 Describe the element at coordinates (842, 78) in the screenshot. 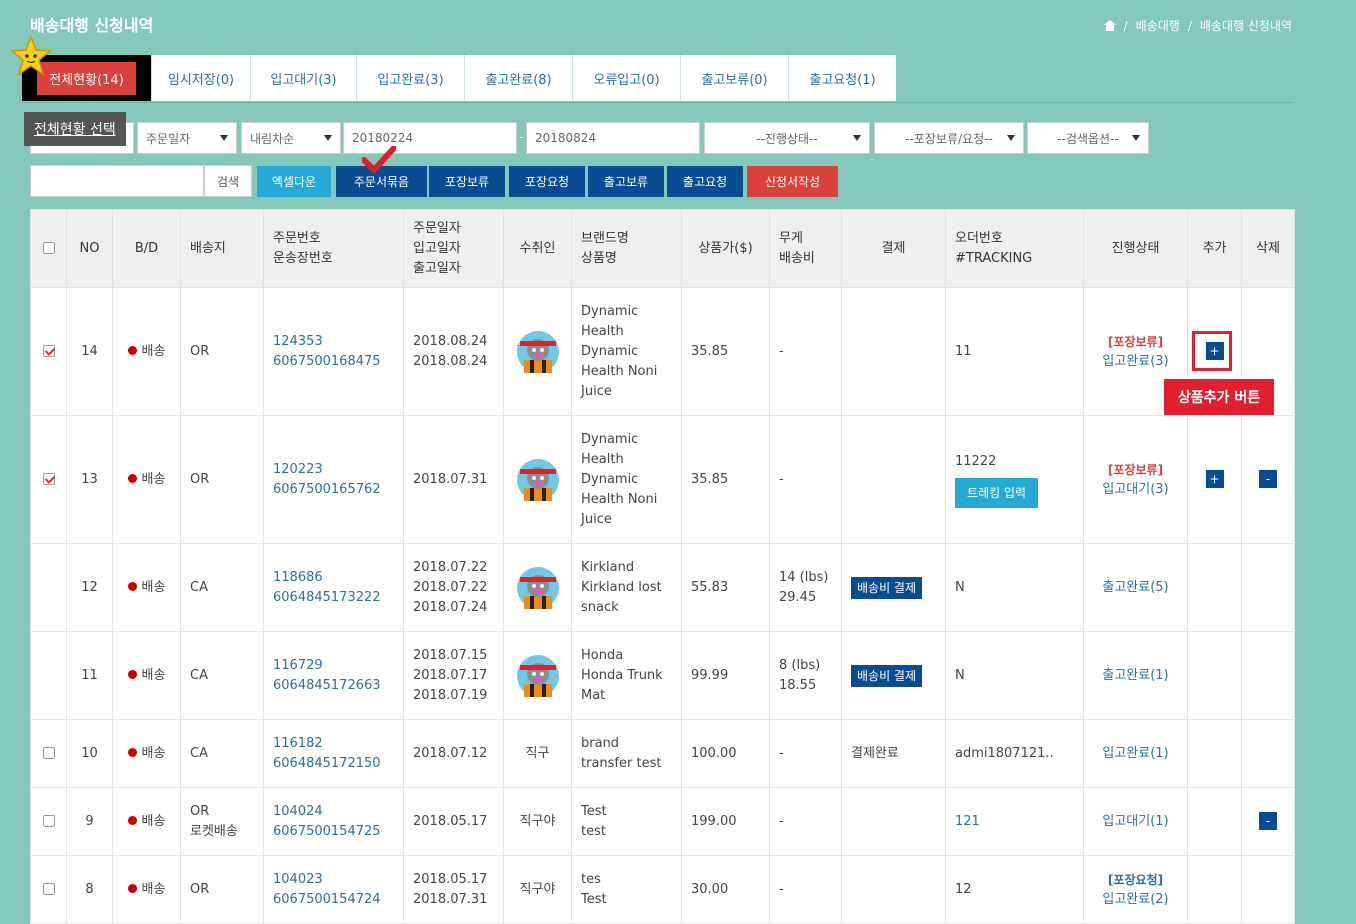

I see `tab-ship-request: 출고요청(1)` at that location.